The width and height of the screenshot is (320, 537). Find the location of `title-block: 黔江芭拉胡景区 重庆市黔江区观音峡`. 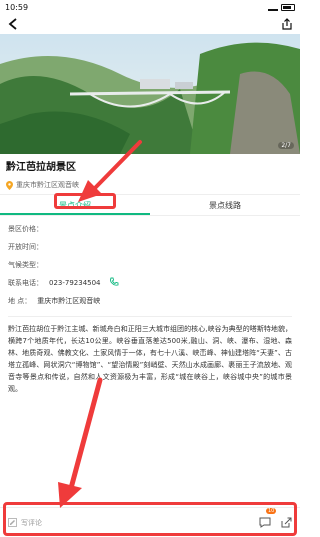

title-block: 黔江芭拉胡景区 重庆市黔江区观音峡 is located at coordinates (150, 172).